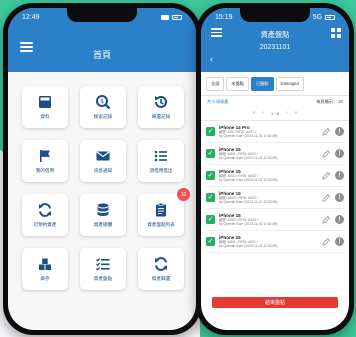 The width and height of the screenshot is (356, 337). Describe the element at coordinates (165, 17) in the screenshot. I see `signal-icon` at that location.